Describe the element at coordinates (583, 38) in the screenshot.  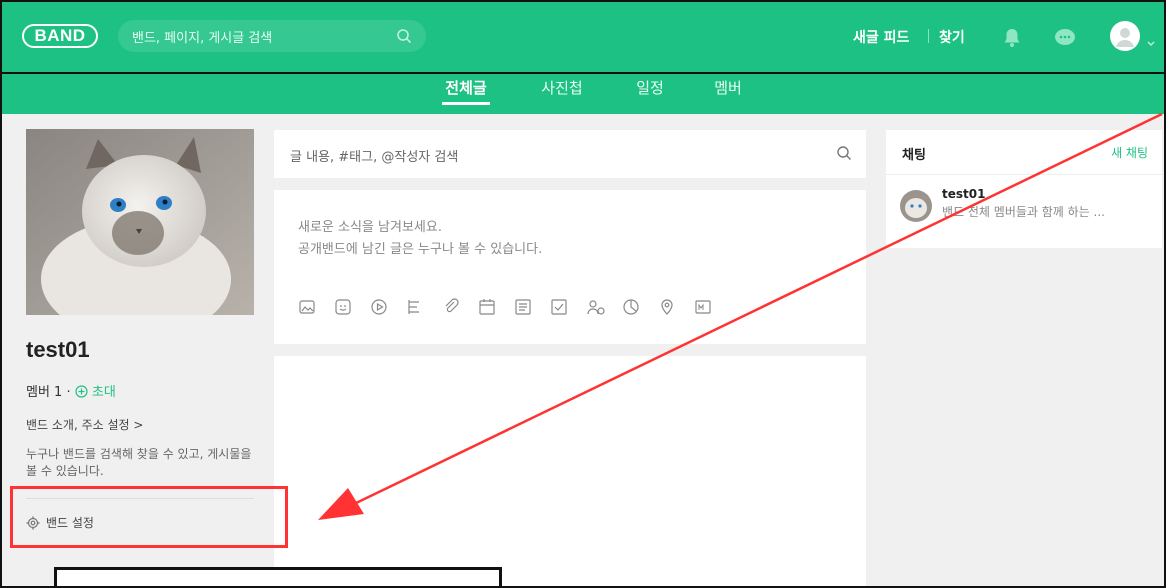
I see `top-bar: BAND 밴드, 페이지, 게시글 검색 새글 피드 찾기` at that location.